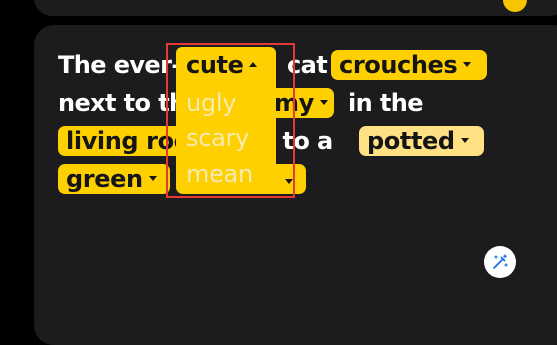 The width and height of the screenshot is (557, 345). What do you see at coordinates (119, 65) in the screenshot?
I see `sentence-text-1: The ever-` at bounding box center [119, 65].